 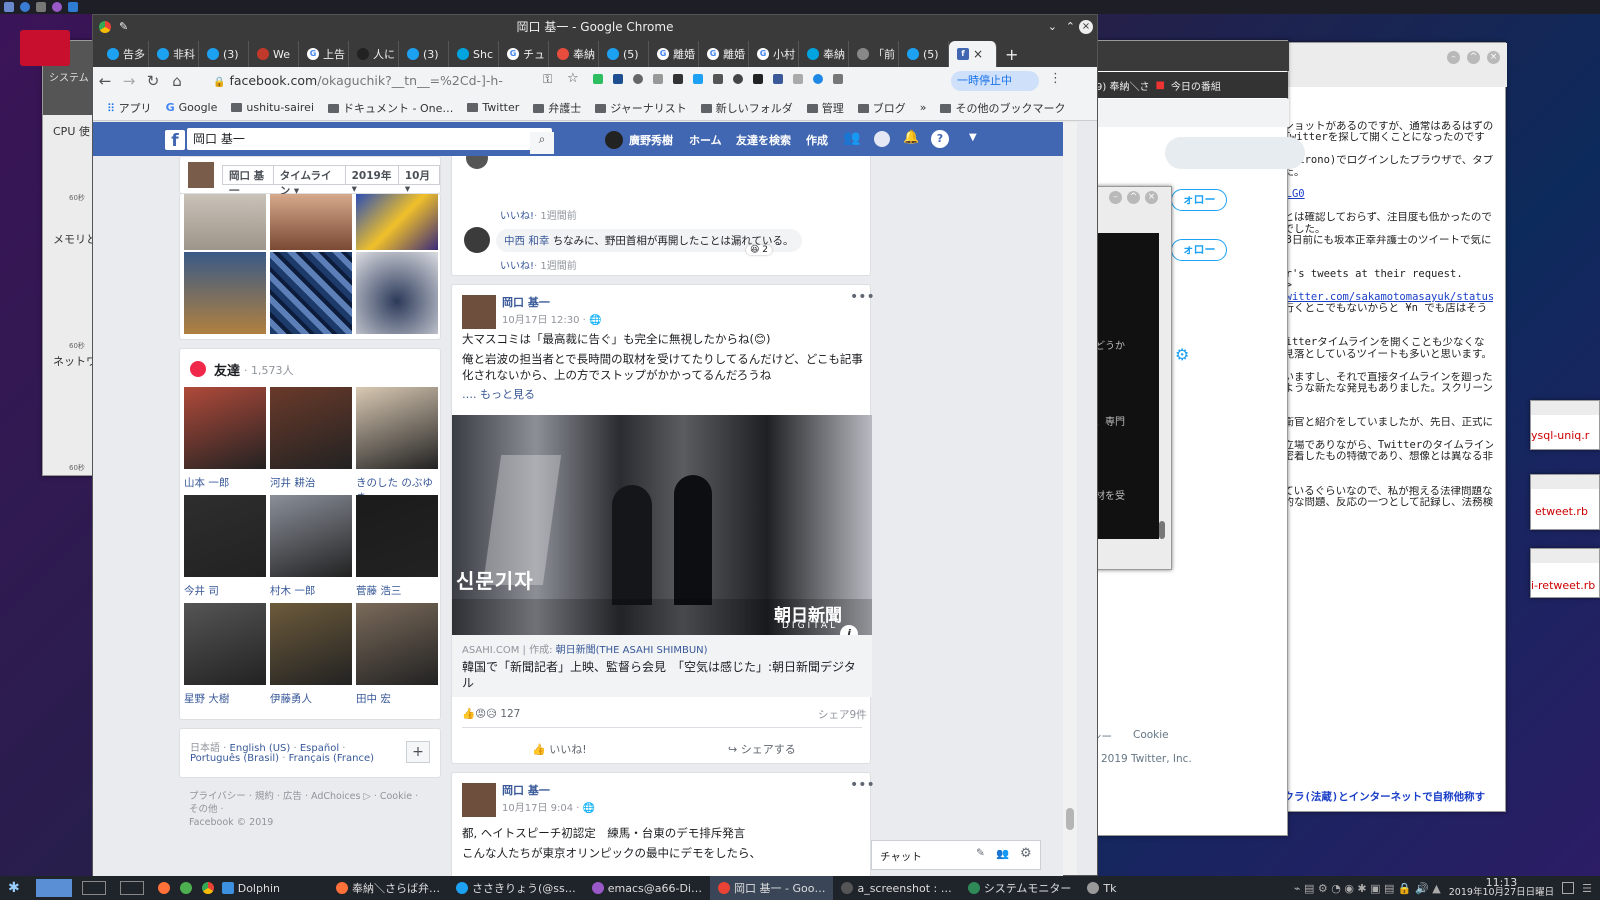 What do you see at coordinates (595, 27) in the screenshot?
I see `window-titlebar: ✎ 岡口 基一 - Google Chrome ⌄ ⌃ ×` at bounding box center [595, 27].